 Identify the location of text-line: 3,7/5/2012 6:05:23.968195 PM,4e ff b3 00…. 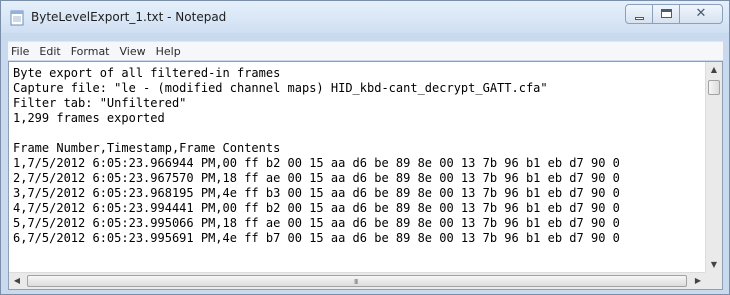
(316, 193).